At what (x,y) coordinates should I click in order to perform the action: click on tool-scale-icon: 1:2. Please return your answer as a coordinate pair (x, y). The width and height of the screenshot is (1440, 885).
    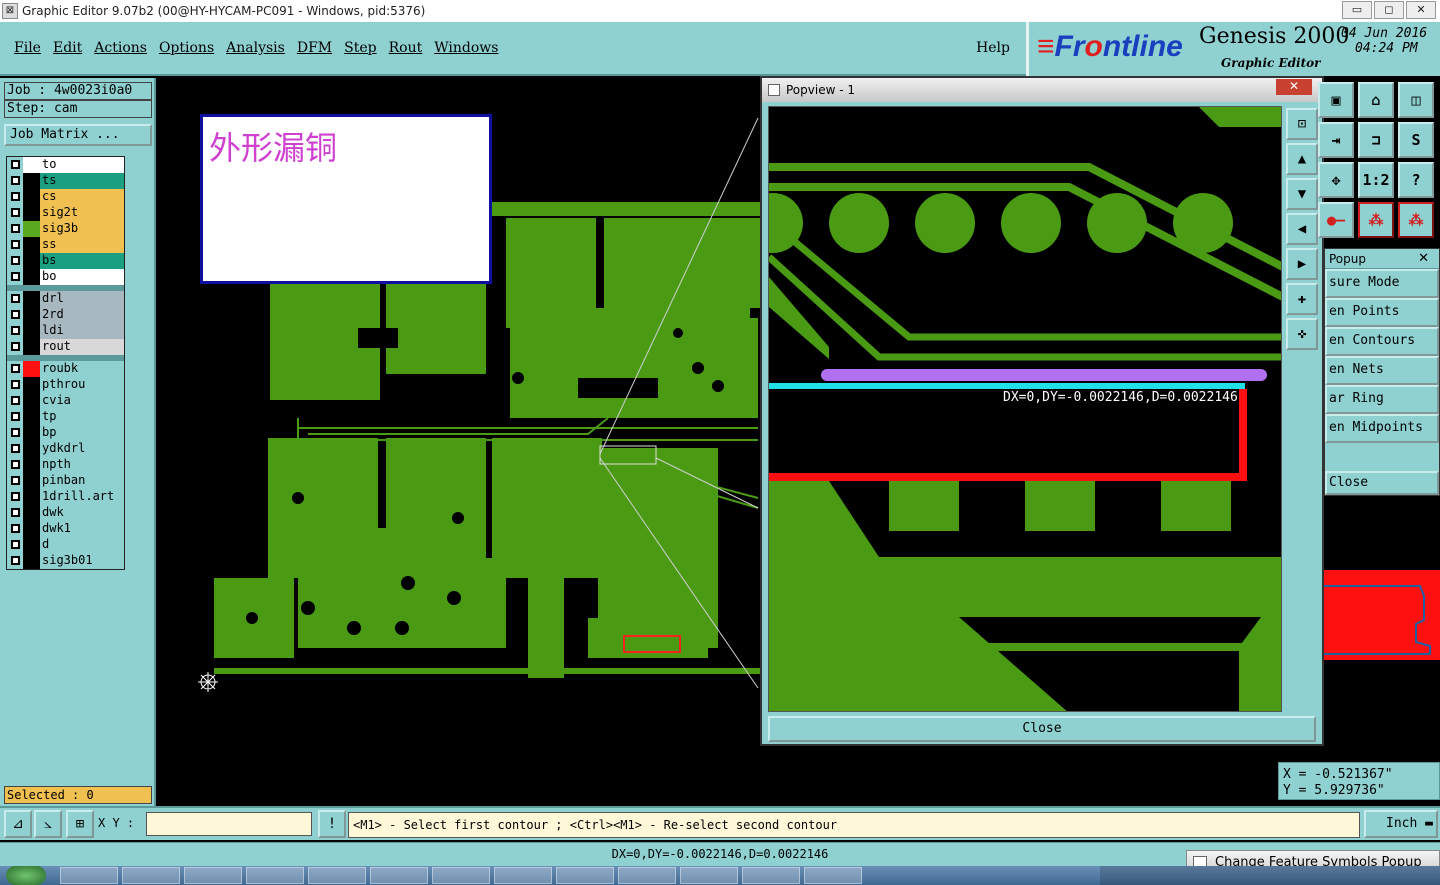
    Looking at the image, I should click on (1376, 180).